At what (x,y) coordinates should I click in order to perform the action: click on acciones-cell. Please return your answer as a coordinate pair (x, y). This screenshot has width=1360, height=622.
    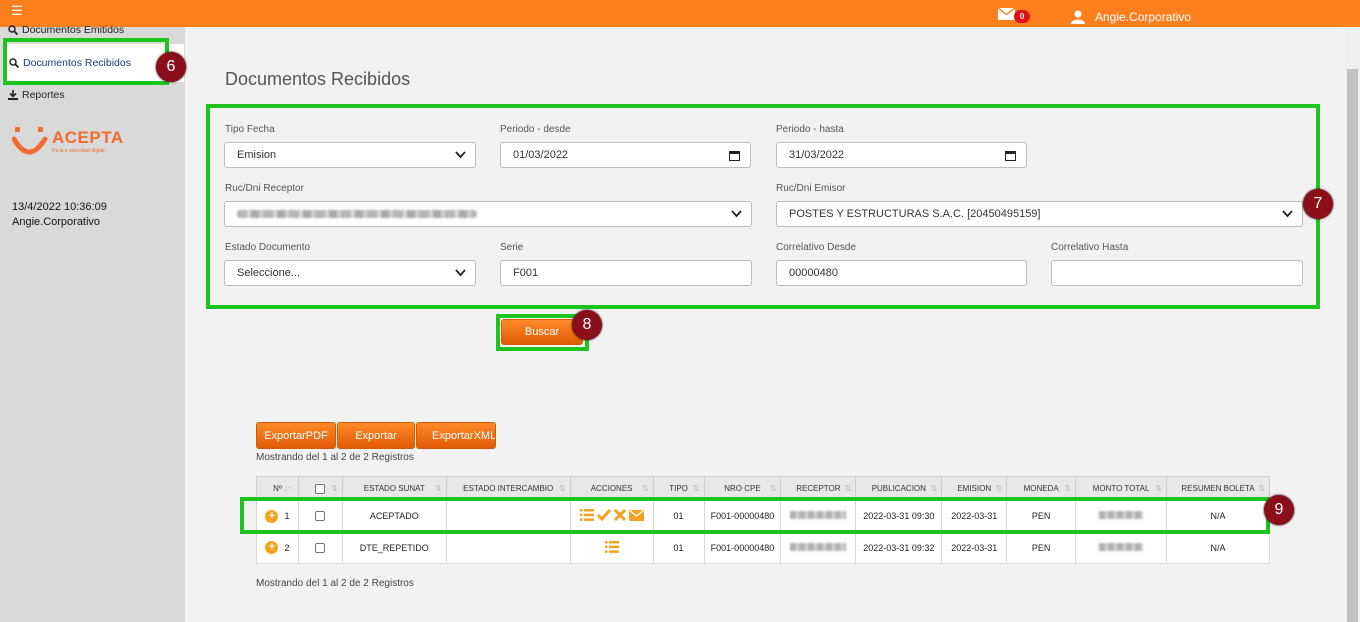
    Looking at the image, I should click on (611, 516).